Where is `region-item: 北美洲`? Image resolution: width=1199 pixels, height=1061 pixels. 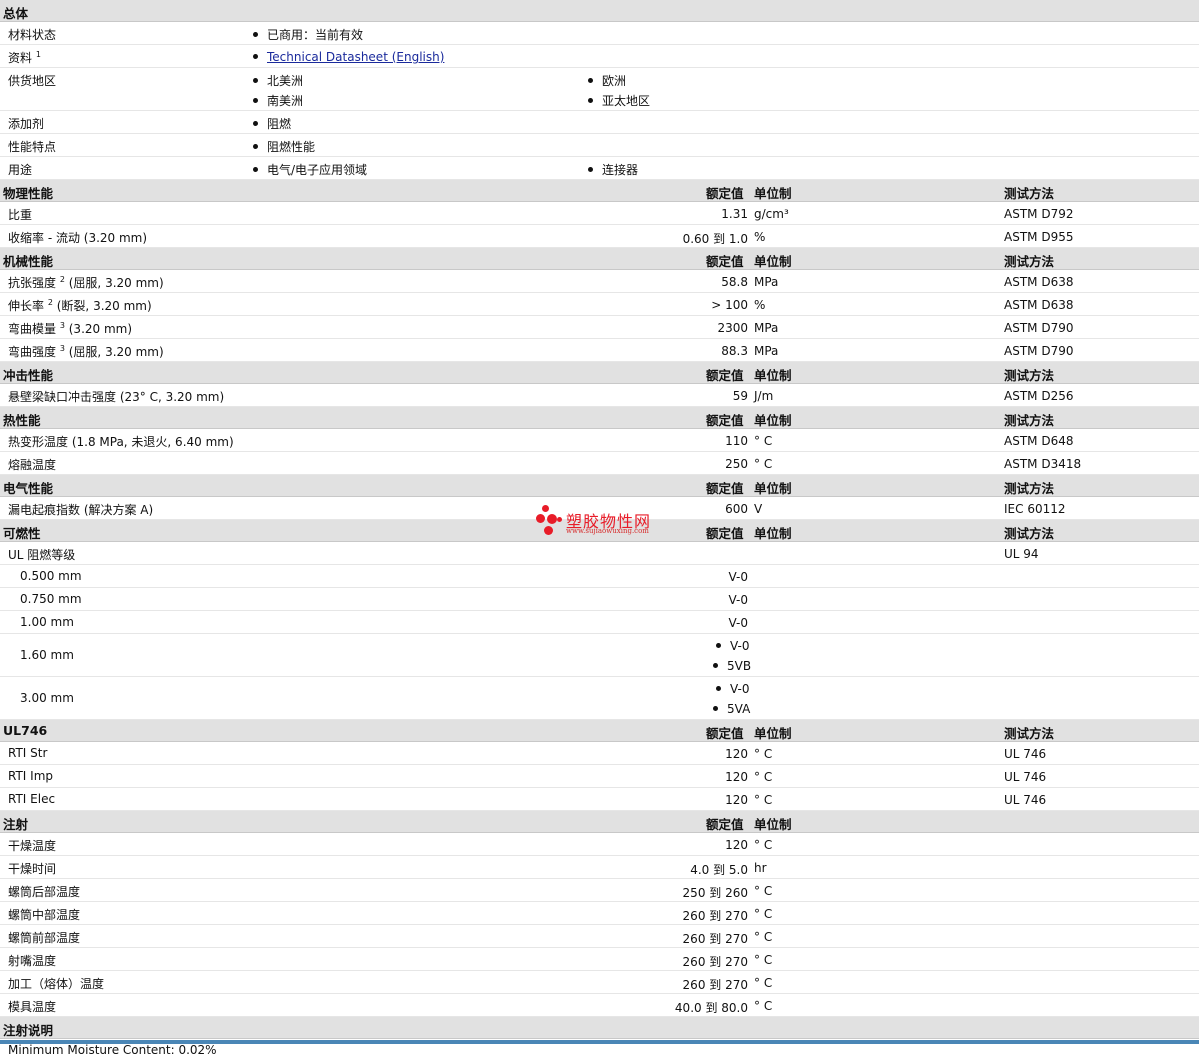
region-item: 北美洲 is located at coordinates (278, 80).